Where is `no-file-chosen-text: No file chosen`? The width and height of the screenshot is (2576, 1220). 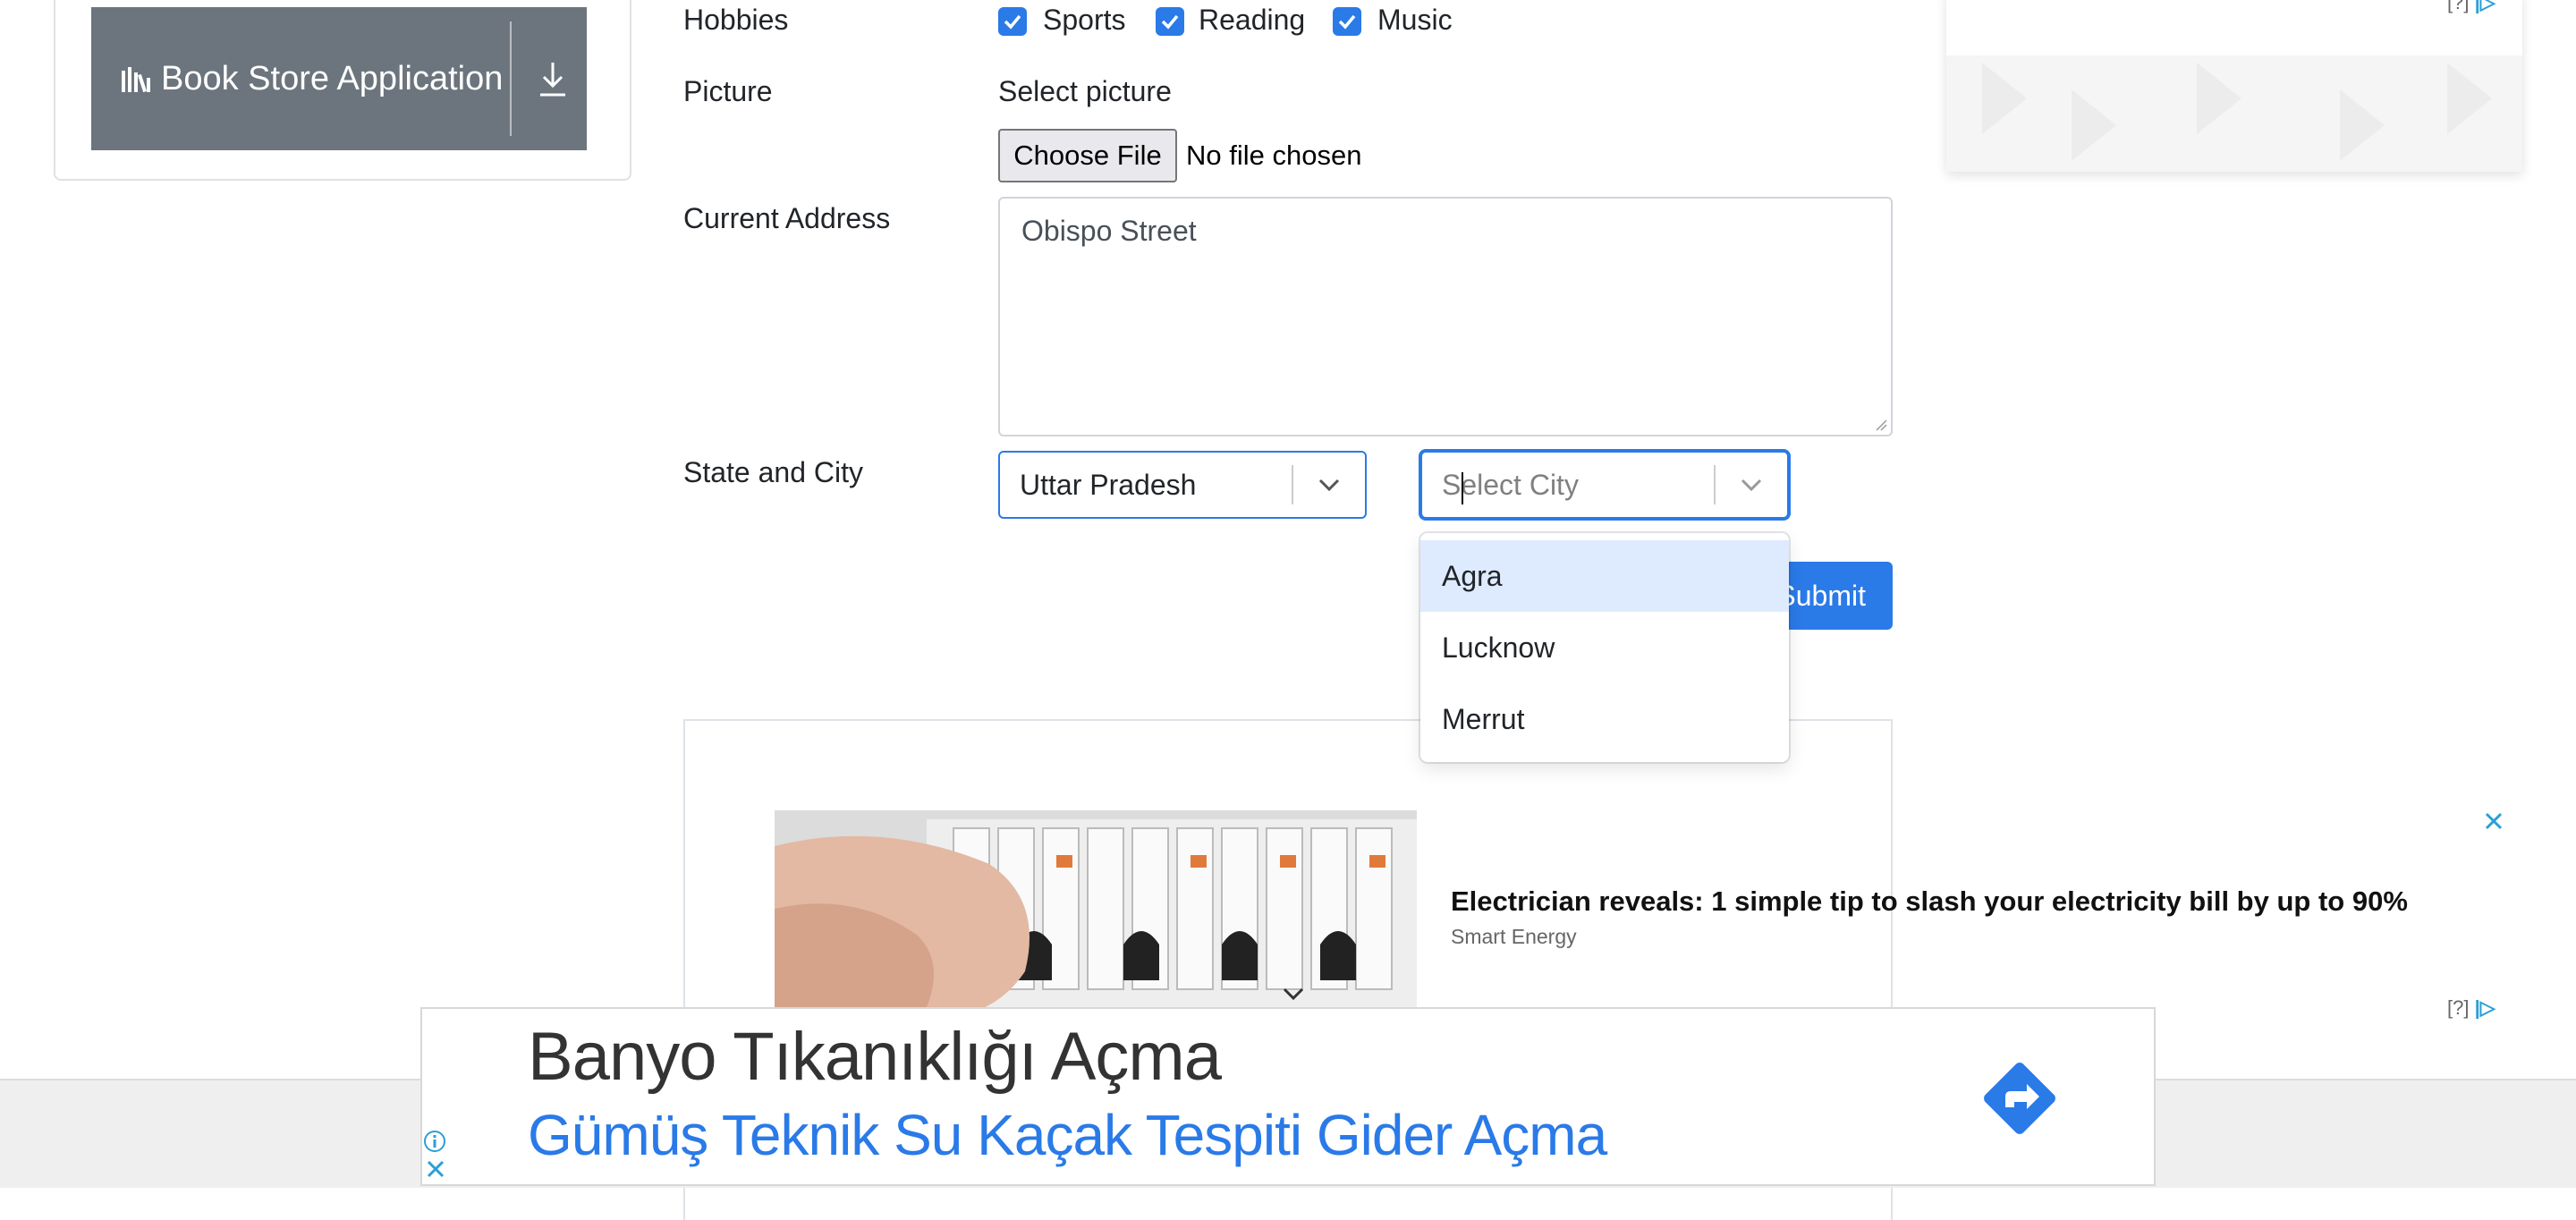 no-file-chosen-text: No file chosen is located at coordinates (1274, 155).